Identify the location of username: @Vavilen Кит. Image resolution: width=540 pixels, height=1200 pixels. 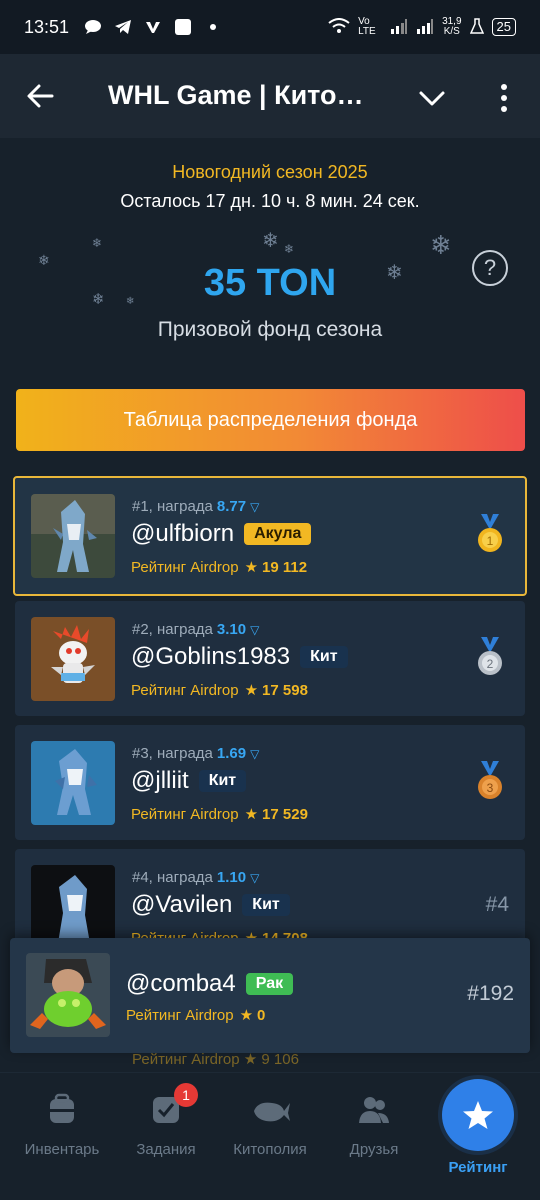
(210, 905).